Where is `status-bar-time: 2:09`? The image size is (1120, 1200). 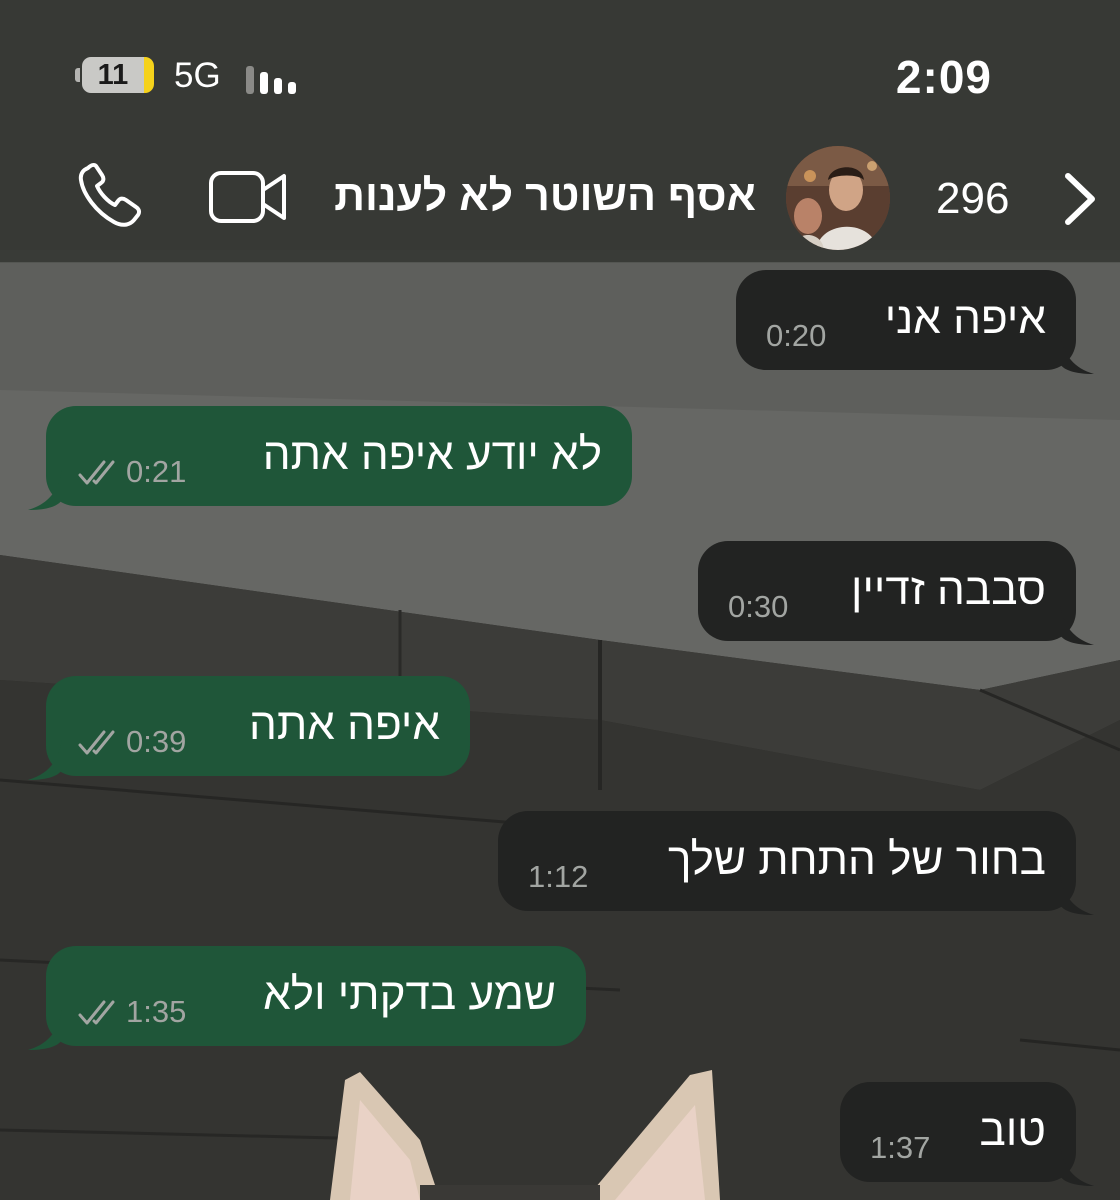
status-bar-time: 2:09 is located at coordinates (943, 77).